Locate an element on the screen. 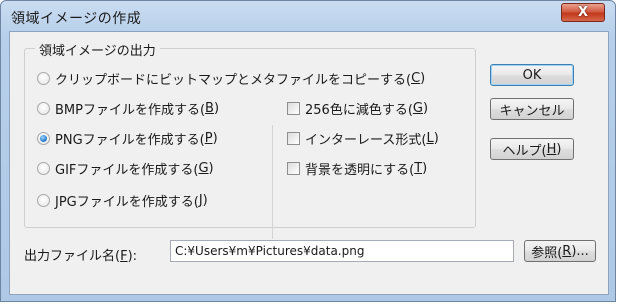  radio-gif: GIFファイルを作成する(G) is located at coordinates (125, 168).